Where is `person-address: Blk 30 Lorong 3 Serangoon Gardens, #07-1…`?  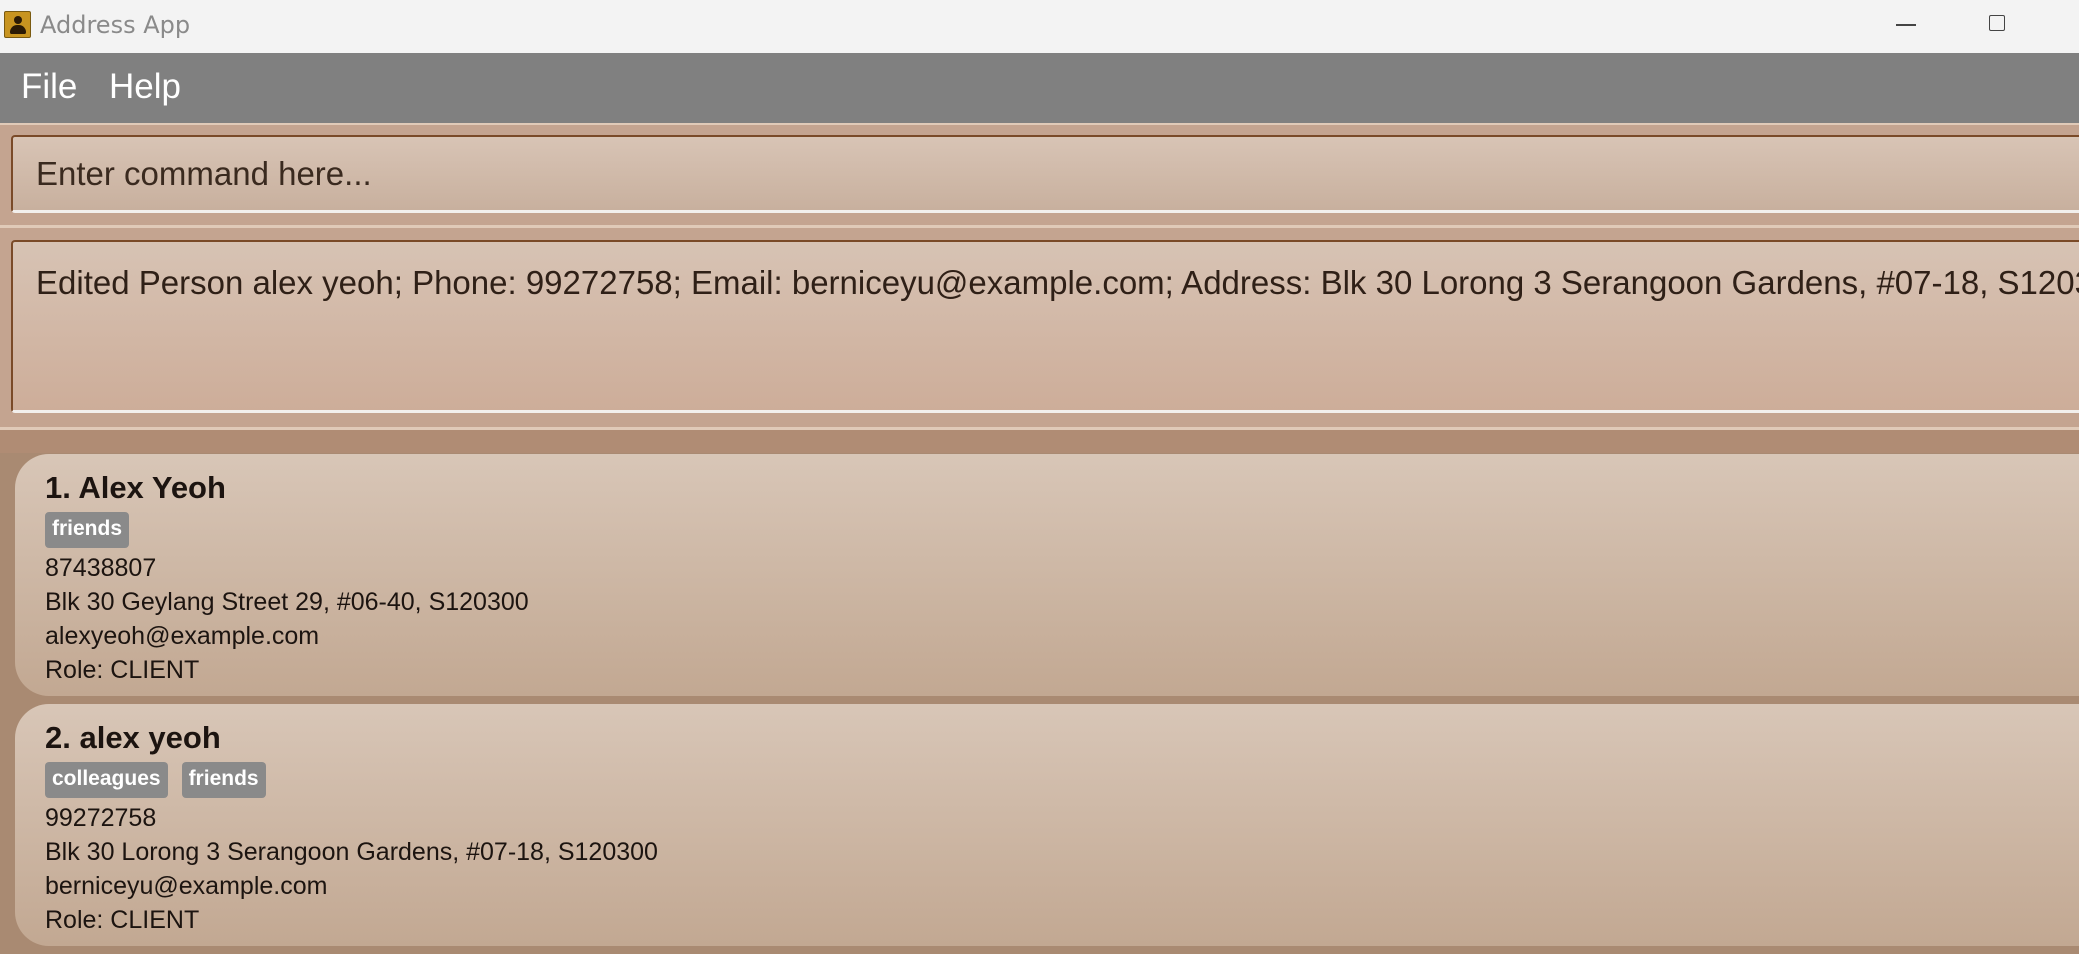 person-address: Blk 30 Lorong 3 Serangoon Gardens, #07-1… is located at coordinates (351, 852).